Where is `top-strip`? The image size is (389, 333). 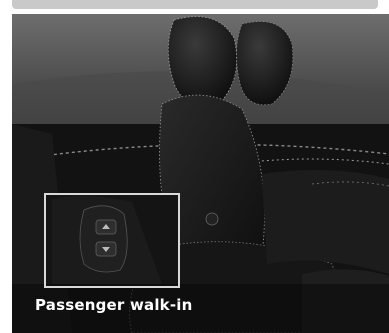
top-strip is located at coordinates (194, 7).